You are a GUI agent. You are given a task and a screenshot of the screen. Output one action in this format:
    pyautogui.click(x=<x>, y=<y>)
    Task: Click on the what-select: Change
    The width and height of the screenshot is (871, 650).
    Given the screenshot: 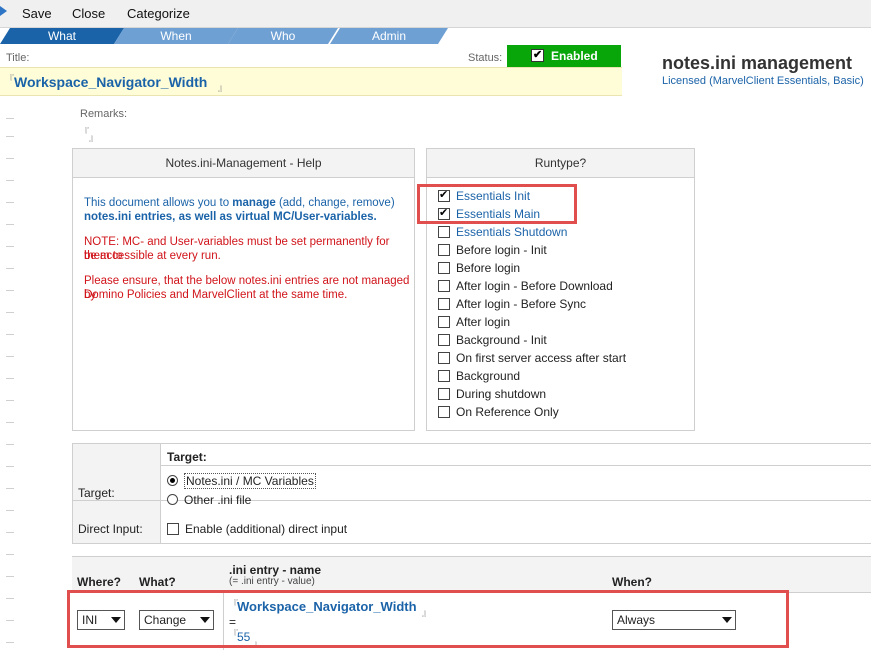 What is the action you would take?
    pyautogui.click(x=176, y=620)
    